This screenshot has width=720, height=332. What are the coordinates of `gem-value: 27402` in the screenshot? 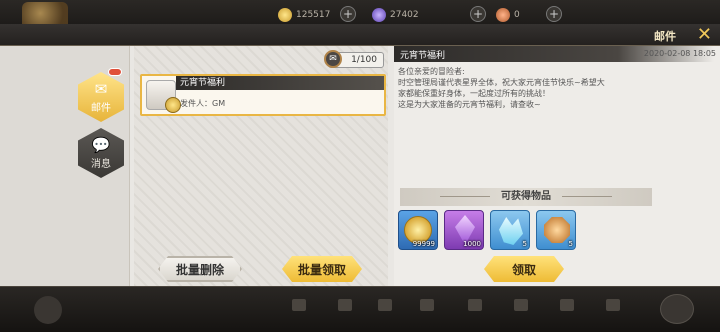 It's located at (404, 15).